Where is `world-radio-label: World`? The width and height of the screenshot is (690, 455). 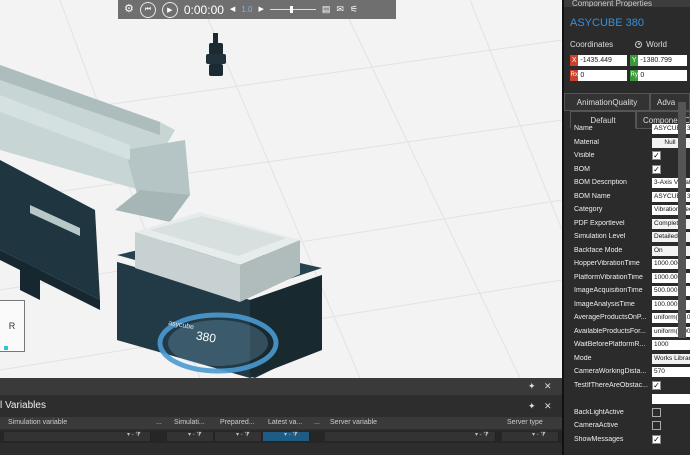 world-radio-label: World is located at coordinates (656, 44).